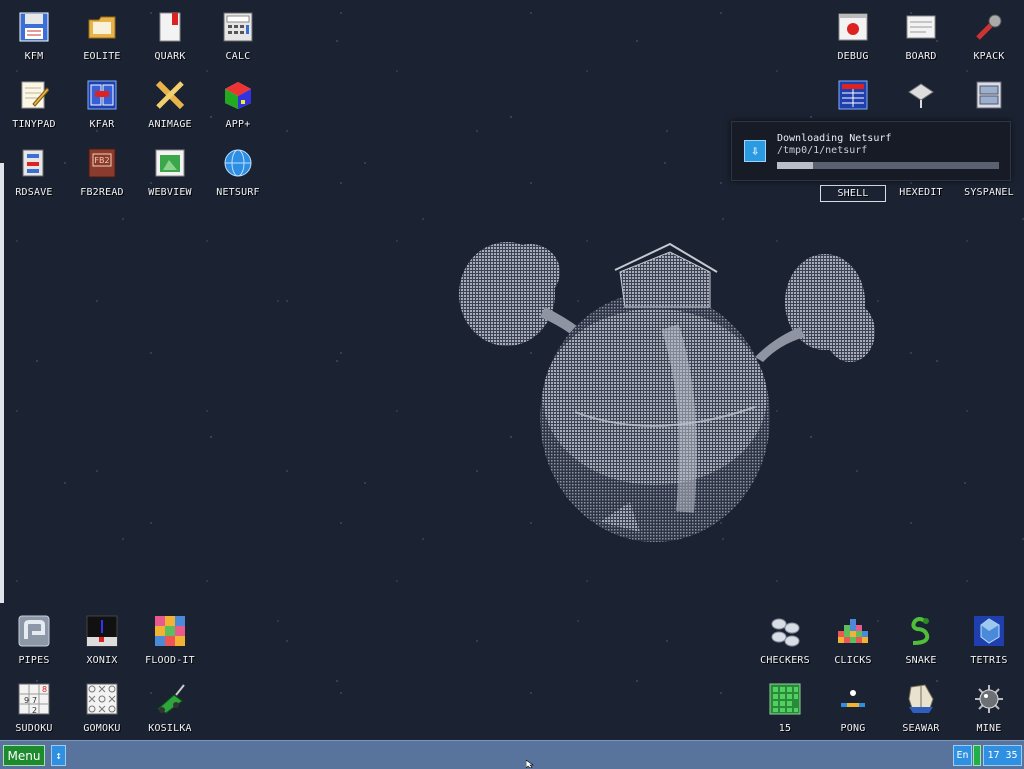 The width and height of the screenshot is (1024, 769). I want to click on pencil-ruler-icon, so click(170, 95).